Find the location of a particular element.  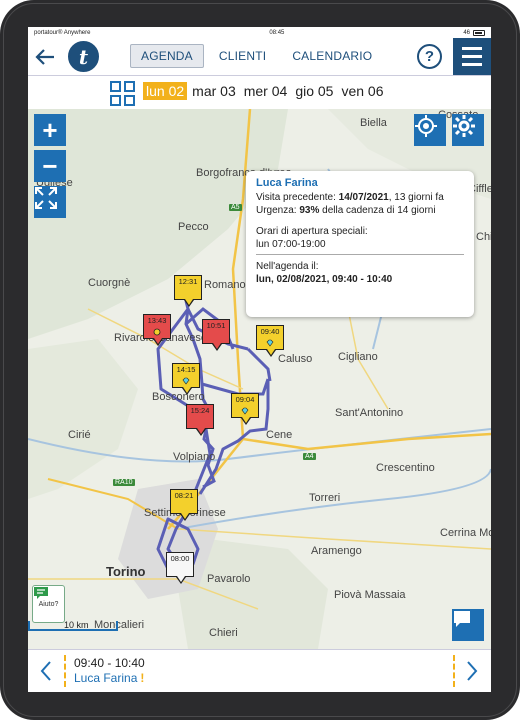

map-label: Cuorgnè is located at coordinates (109, 283).